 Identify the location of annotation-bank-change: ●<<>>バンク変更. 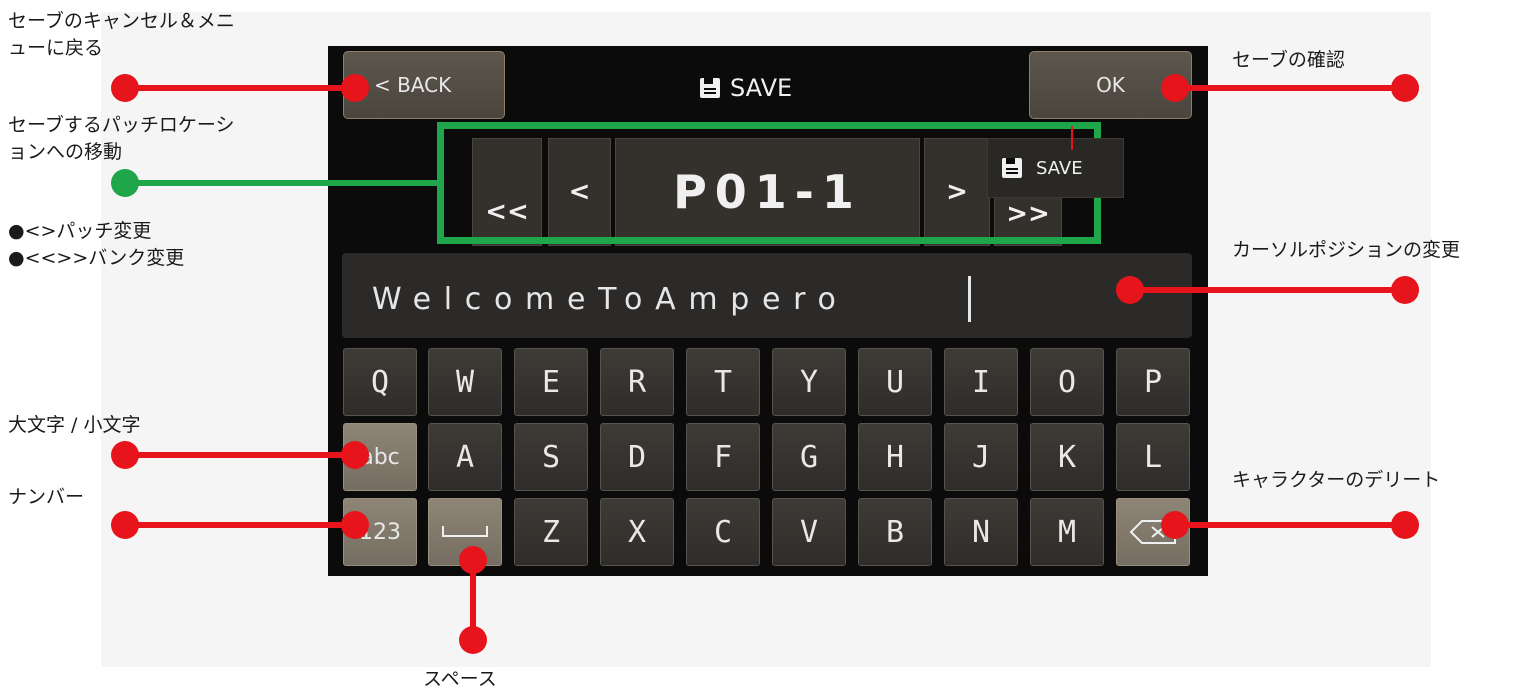
(96, 258).